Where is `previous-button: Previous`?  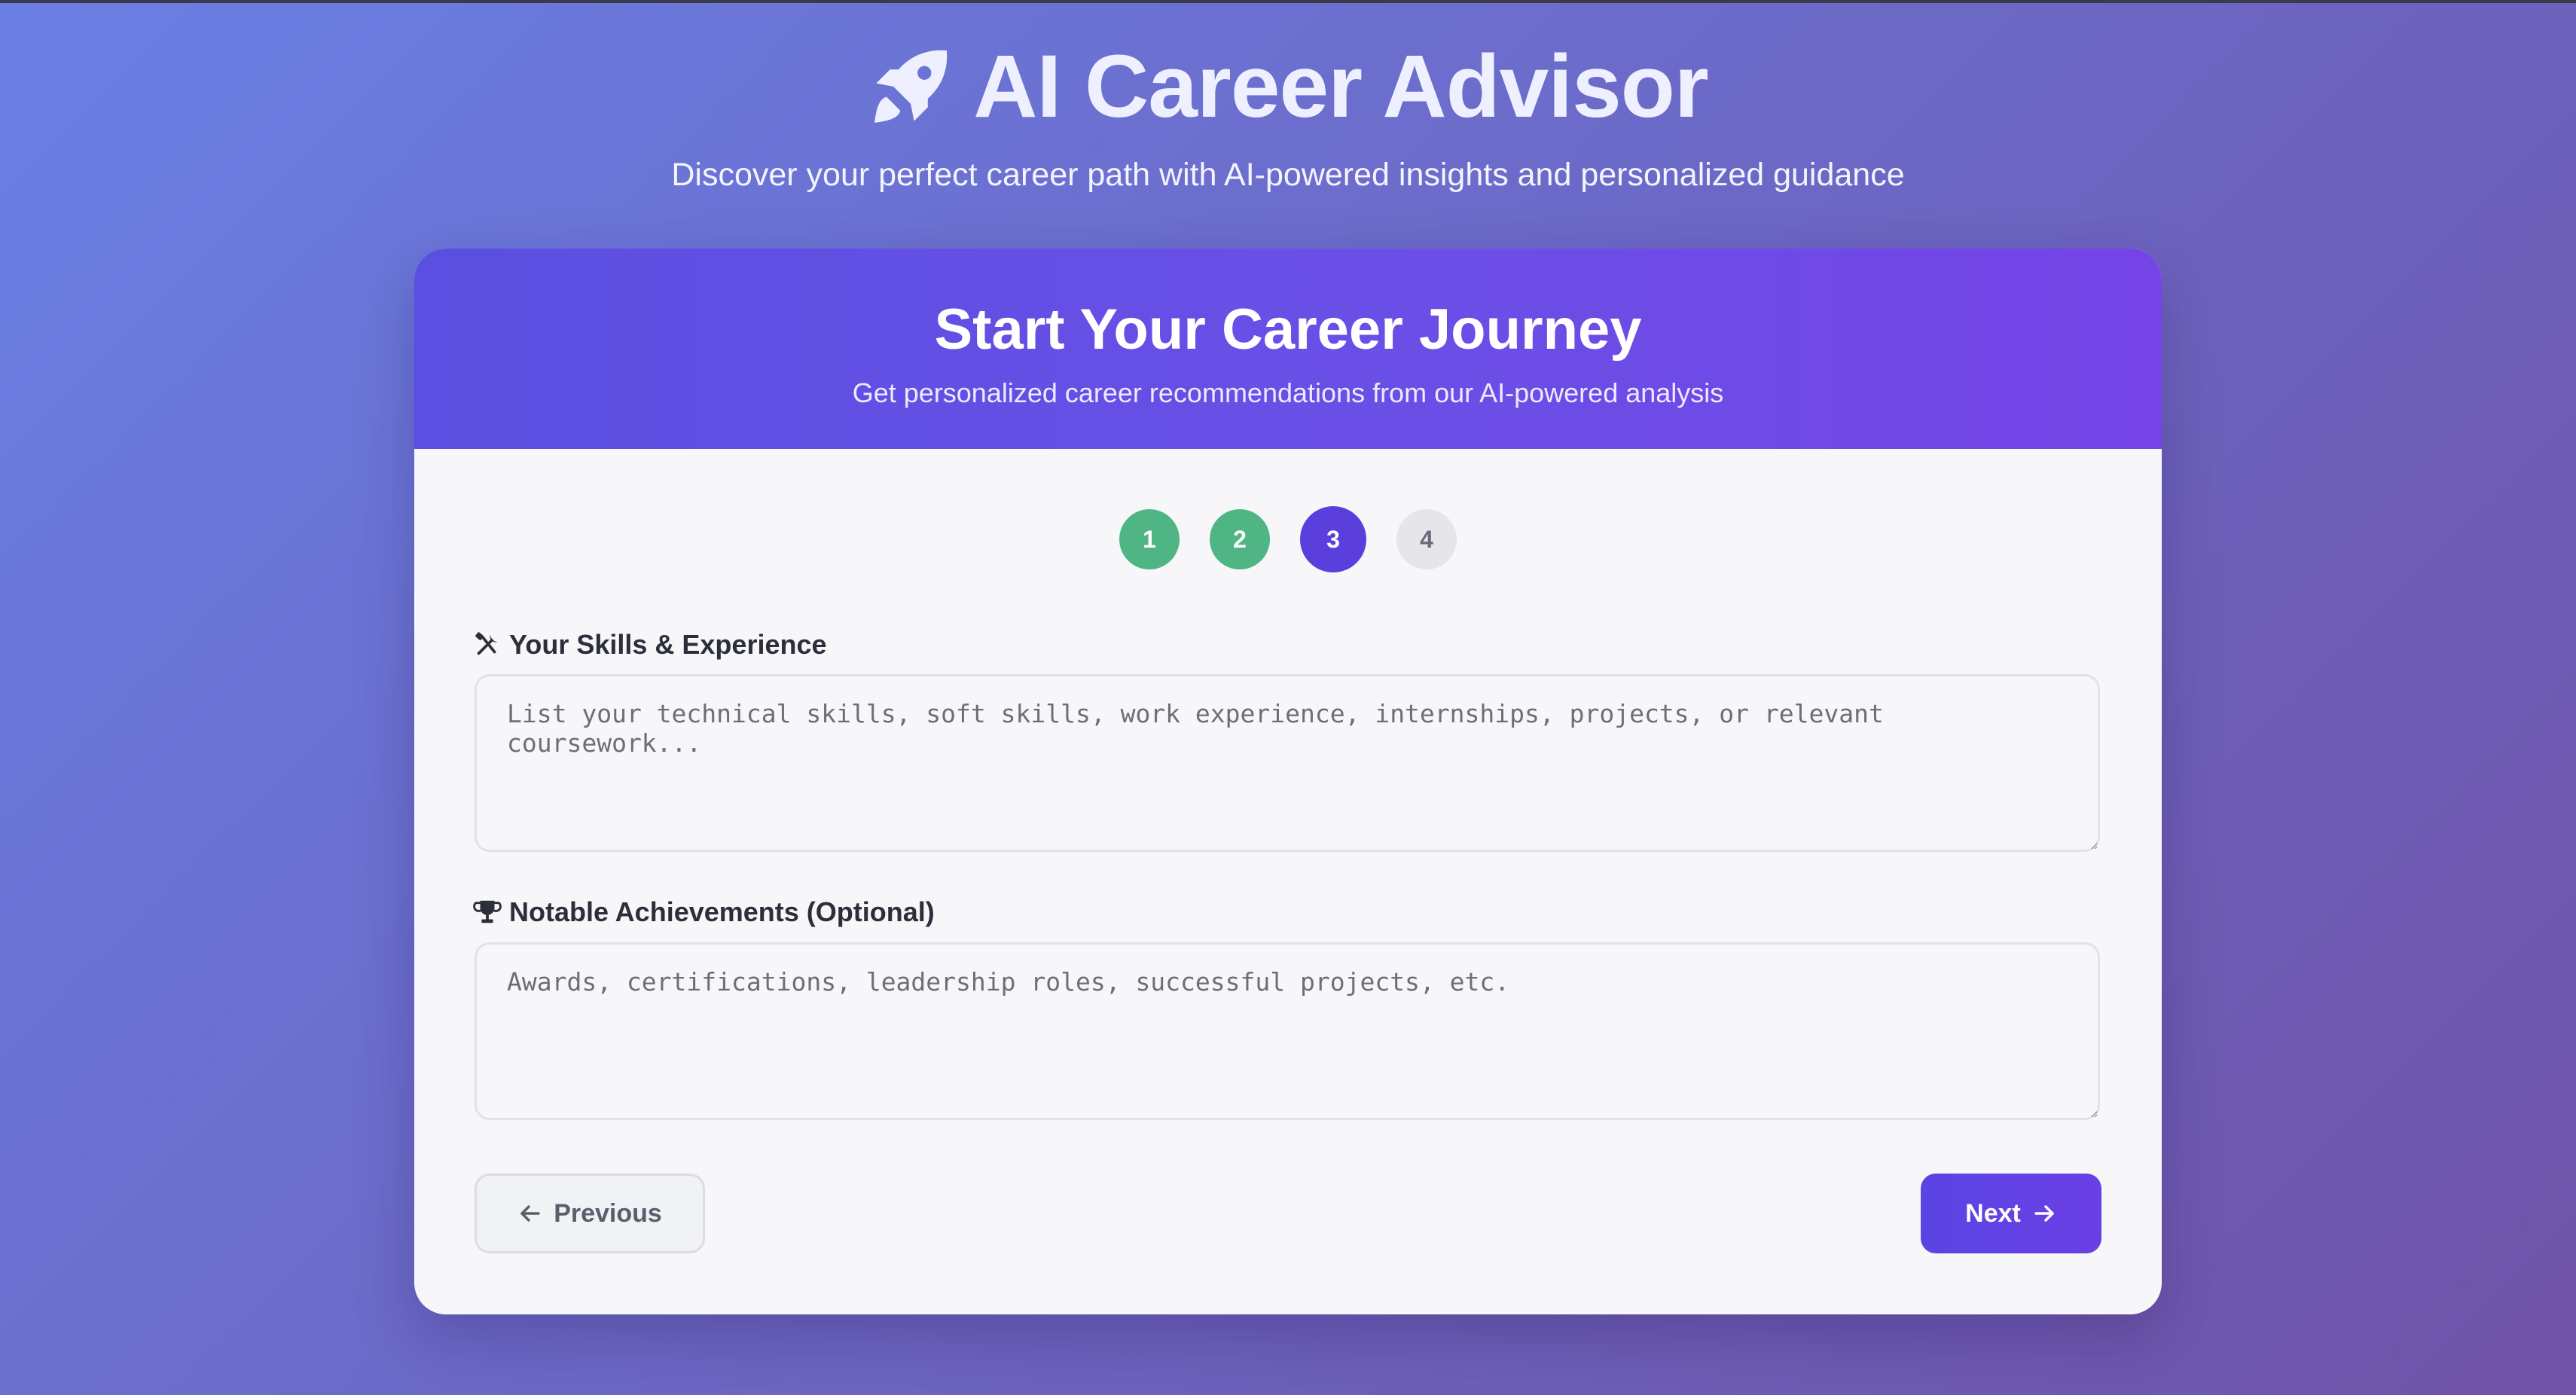 previous-button: Previous is located at coordinates (590, 1213).